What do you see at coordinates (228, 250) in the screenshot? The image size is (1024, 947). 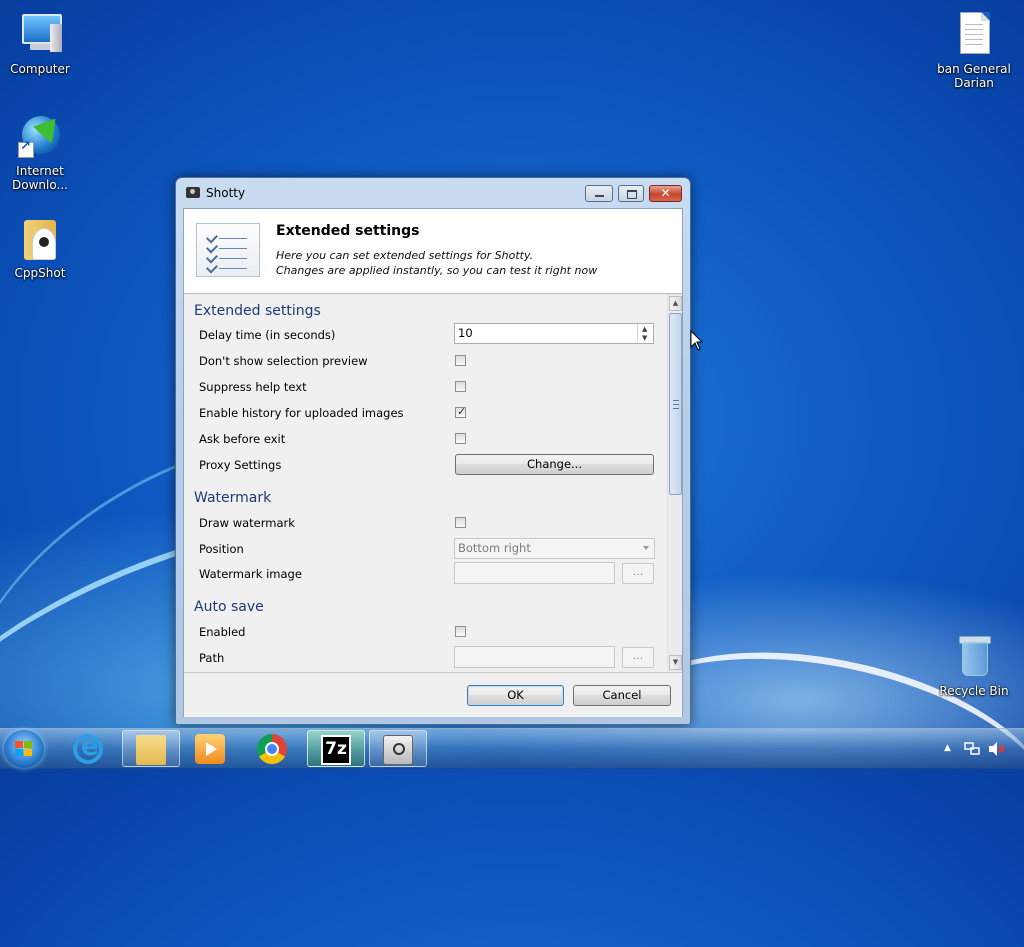 I see `checklist-icon` at bounding box center [228, 250].